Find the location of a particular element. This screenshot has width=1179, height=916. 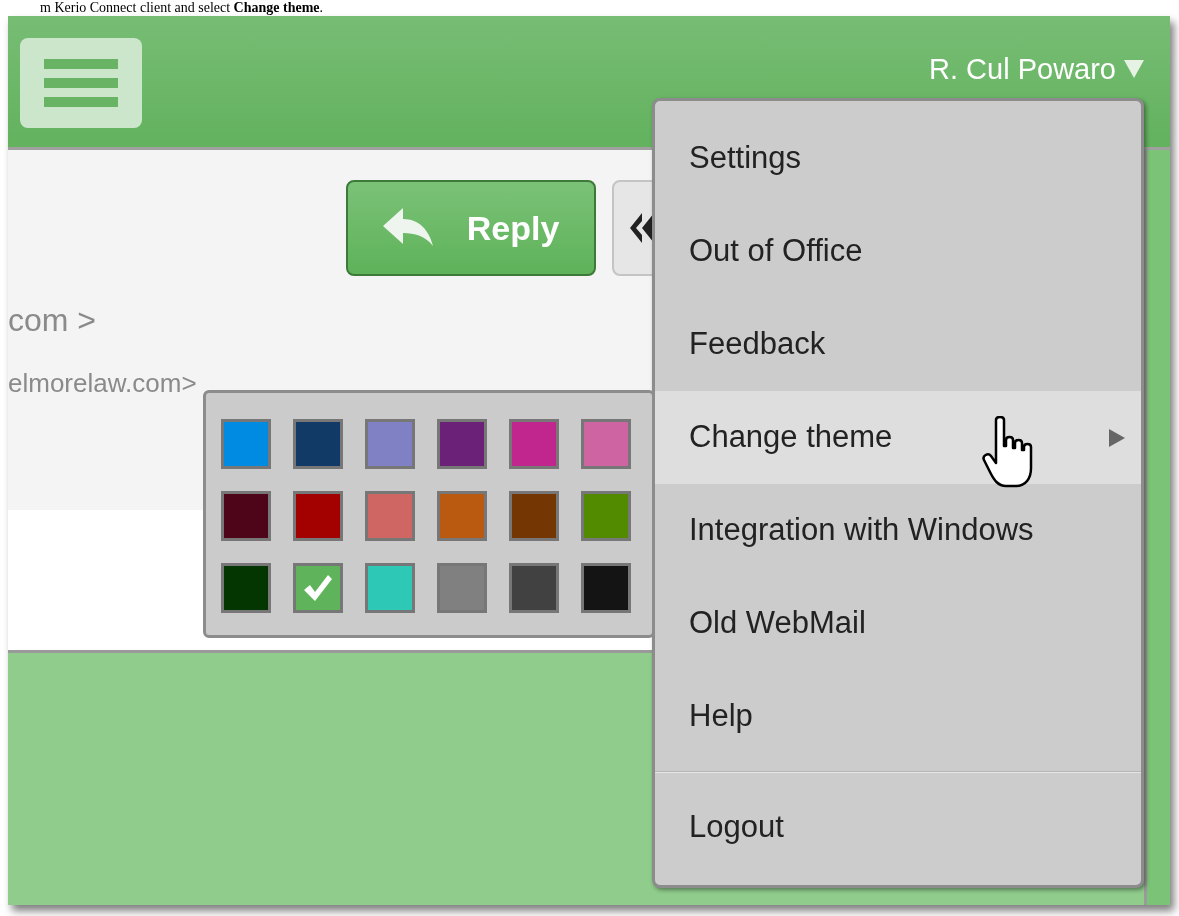

menu-icon is located at coordinates (81, 83).